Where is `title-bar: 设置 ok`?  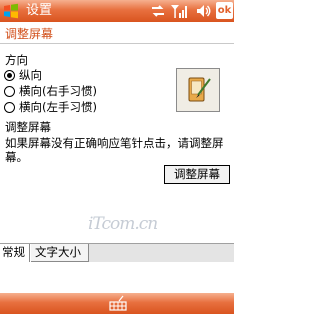
title-bar: 设置 ok is located at coordinates (117, 11).